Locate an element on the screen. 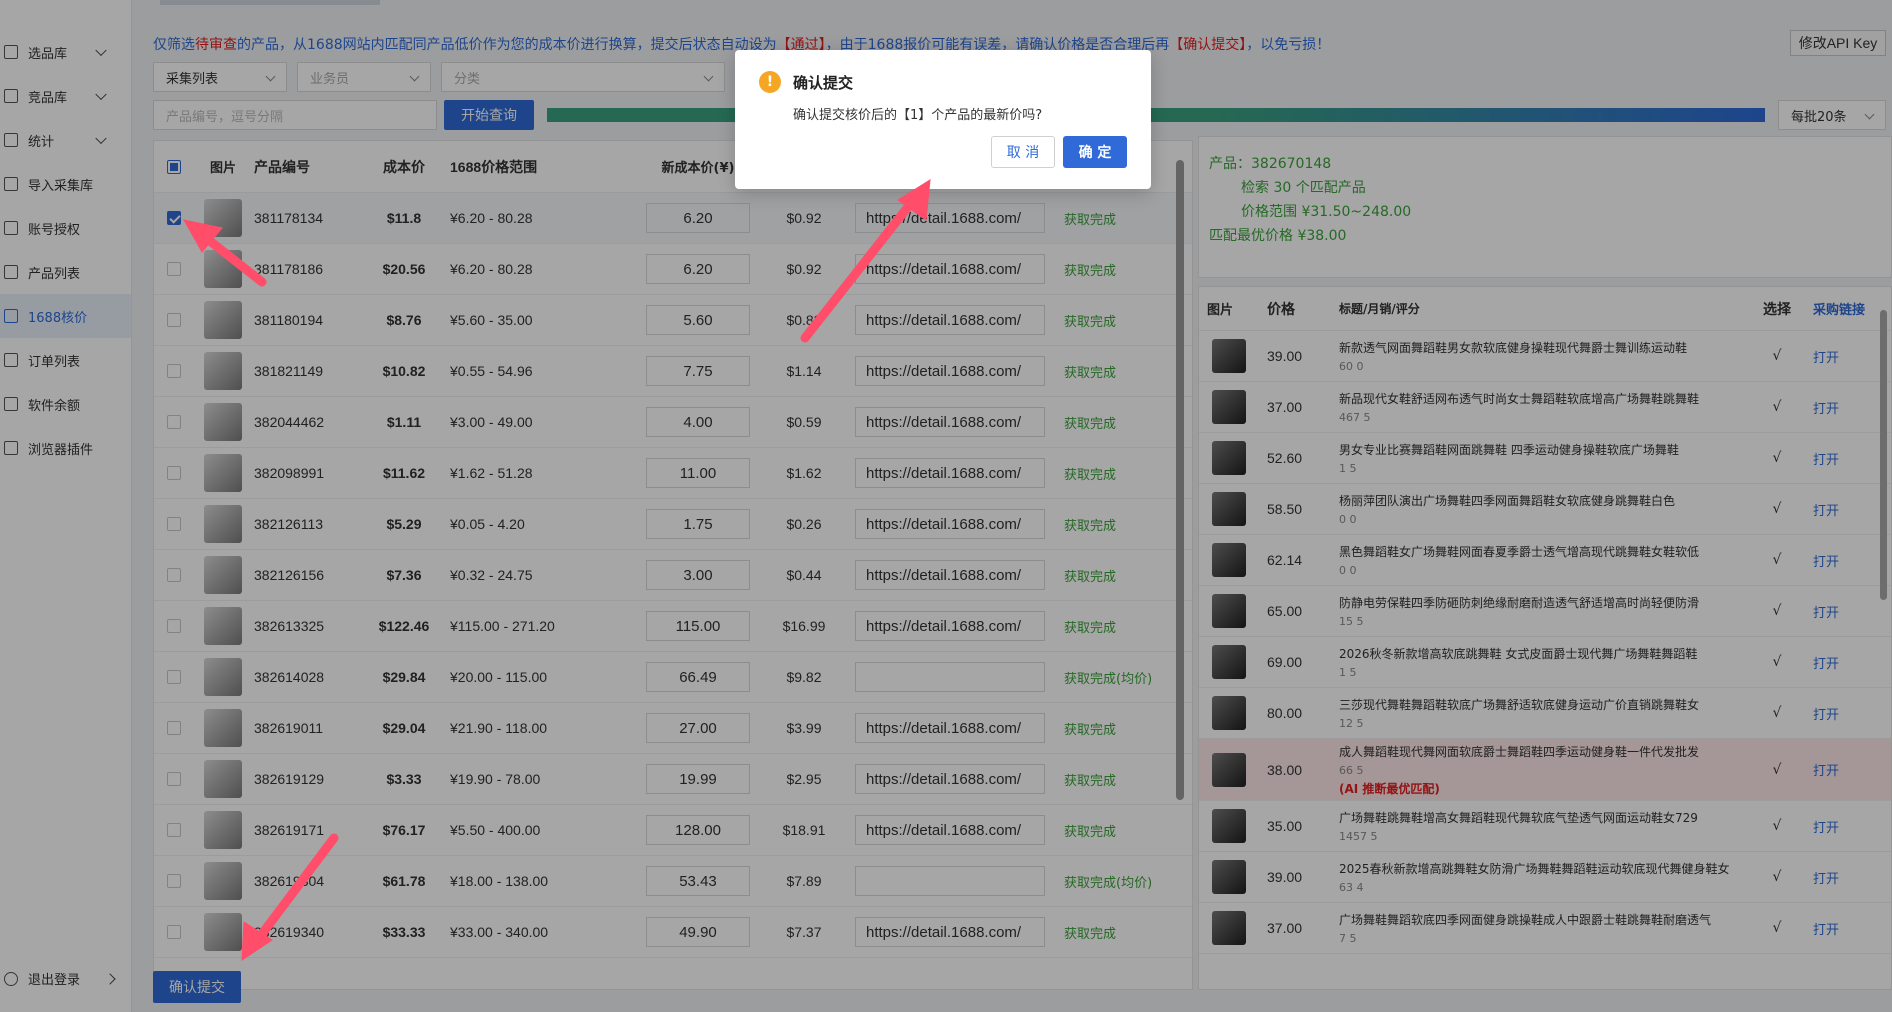  warning-icon: ! is located at coordinates (770, 82).